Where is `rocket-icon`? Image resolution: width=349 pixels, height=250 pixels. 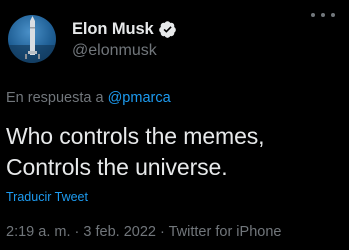
rocket-icon is located at coordinates (32, 39).